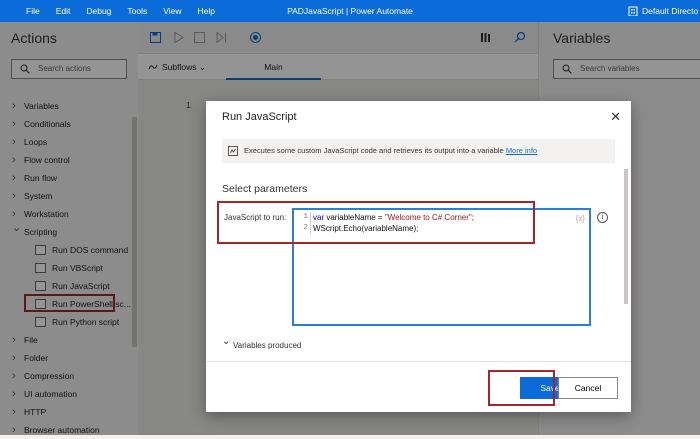 This screenshot has height=439, width=700. Describe the element at coordinates (98, 11) in the screenshot. I see `menu-debug: Debug` at that location.